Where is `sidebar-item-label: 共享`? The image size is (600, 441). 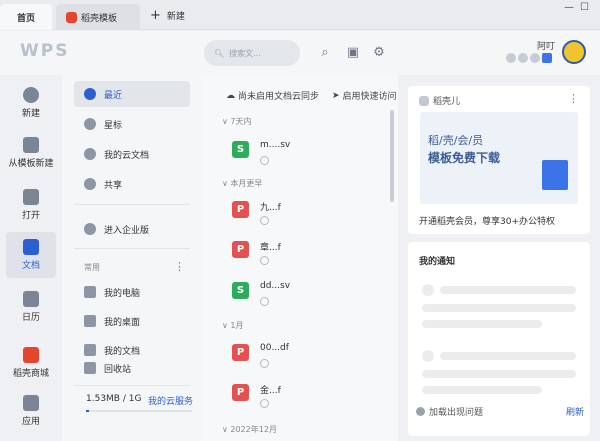 sidebar-item-label: 共享 is located at coordinates (113, 185).